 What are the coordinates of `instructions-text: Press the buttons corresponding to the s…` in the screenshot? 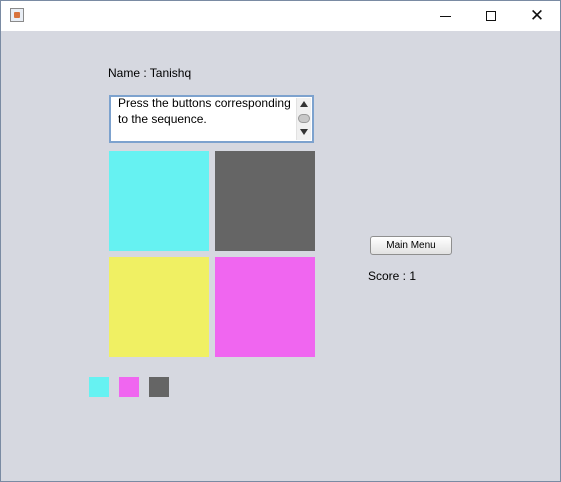 It's located at (204, 111).